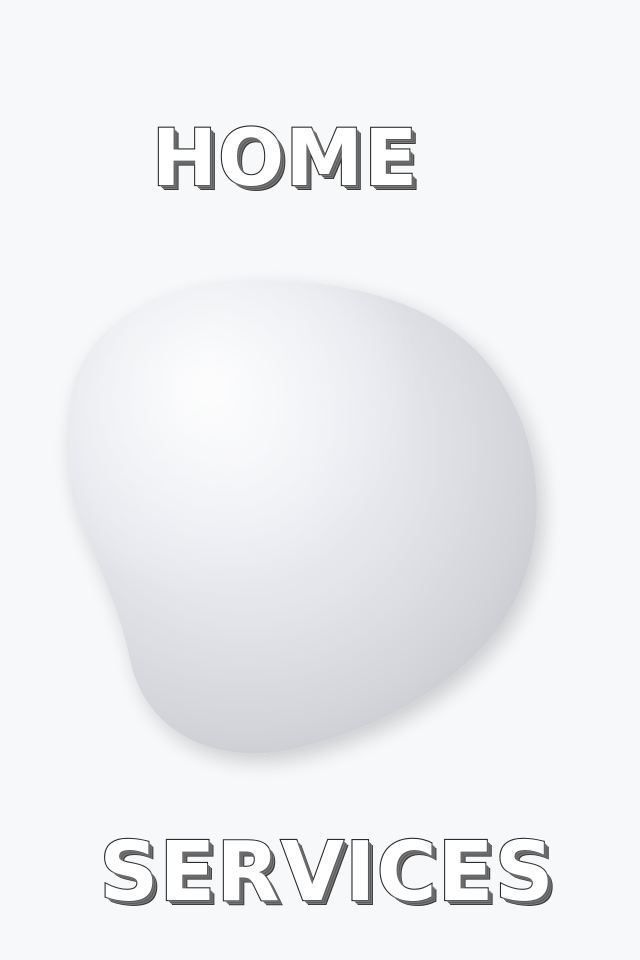 The image size is (640, 960). What do you see at coordinates (285, 159) in the screenshot?
I see `home-heading: HOME` at bounding box center [285, 159].